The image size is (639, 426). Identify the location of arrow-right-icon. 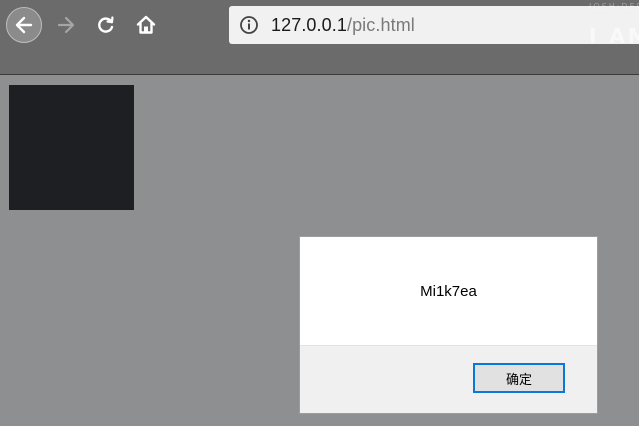
(66, 25).